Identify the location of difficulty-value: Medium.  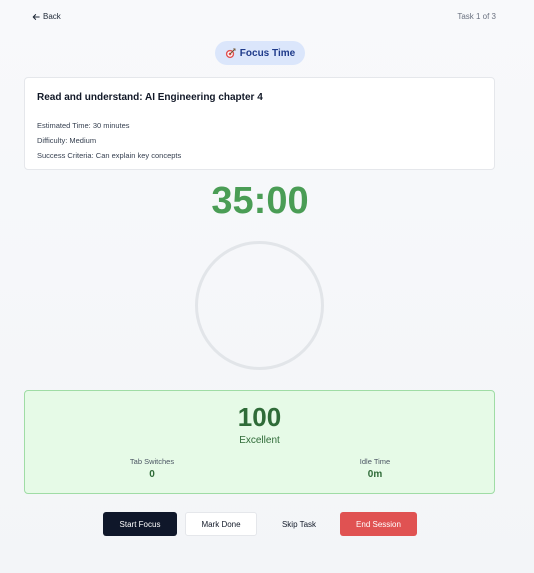
(83, 140).